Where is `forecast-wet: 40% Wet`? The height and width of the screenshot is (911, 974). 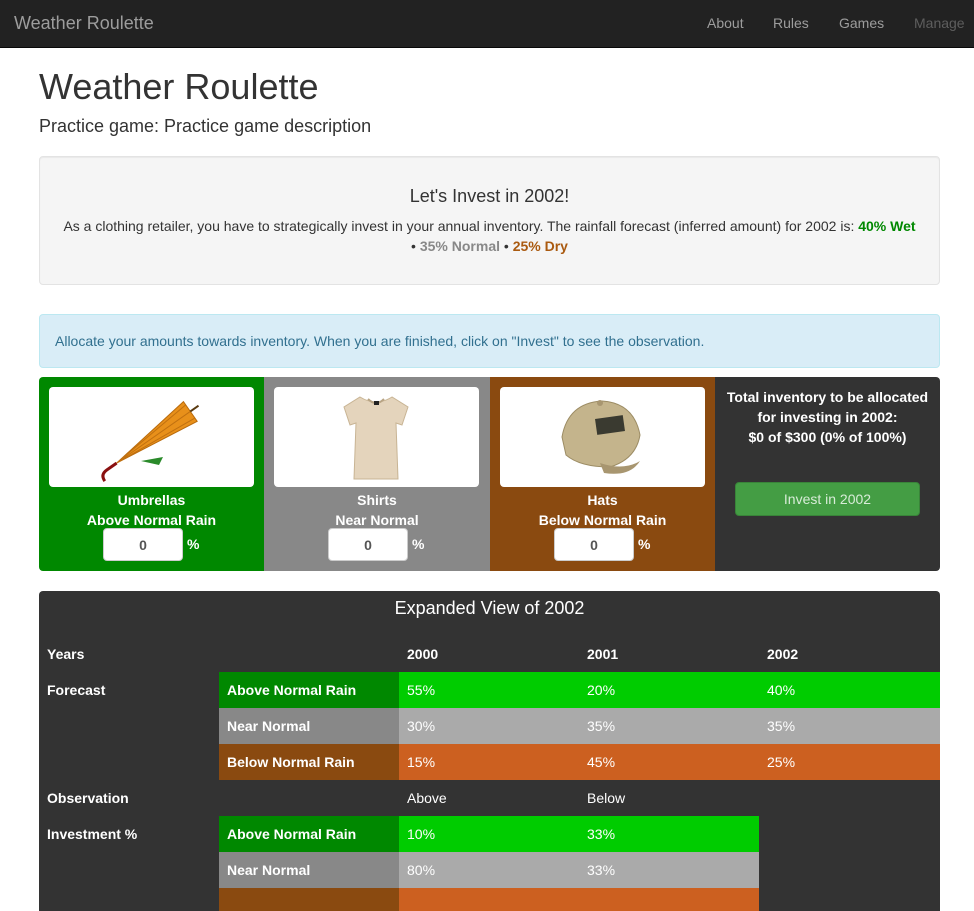
forecast-wet: 40% Wet is located at coordinates (887, 226).